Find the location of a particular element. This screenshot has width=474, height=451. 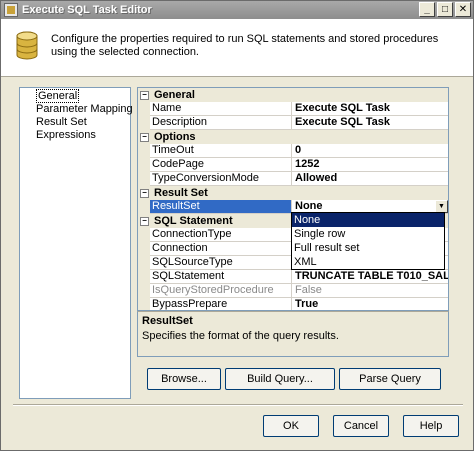

property-name: IsQueryStoredProcedure is located at coordinates (221, 291).